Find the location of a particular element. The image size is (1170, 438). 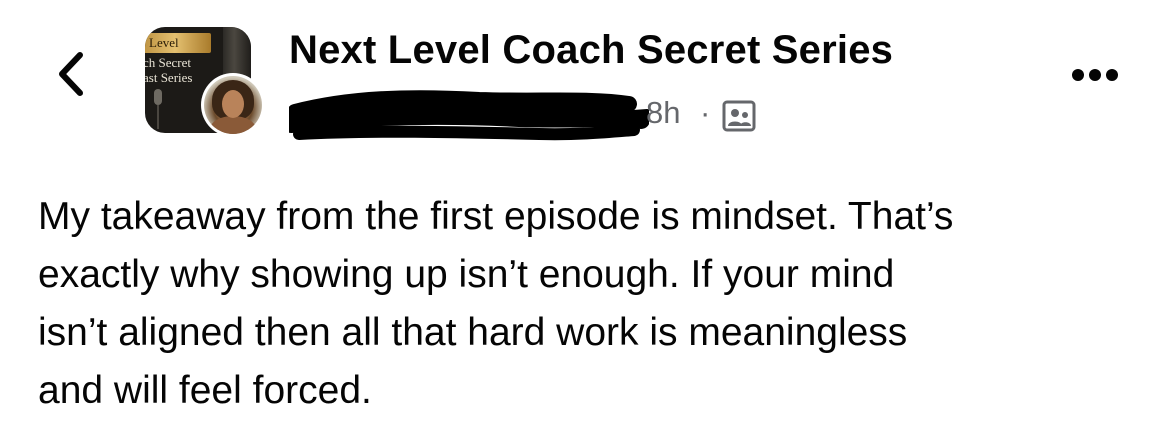

back-button is located at coordinates (71, 74).